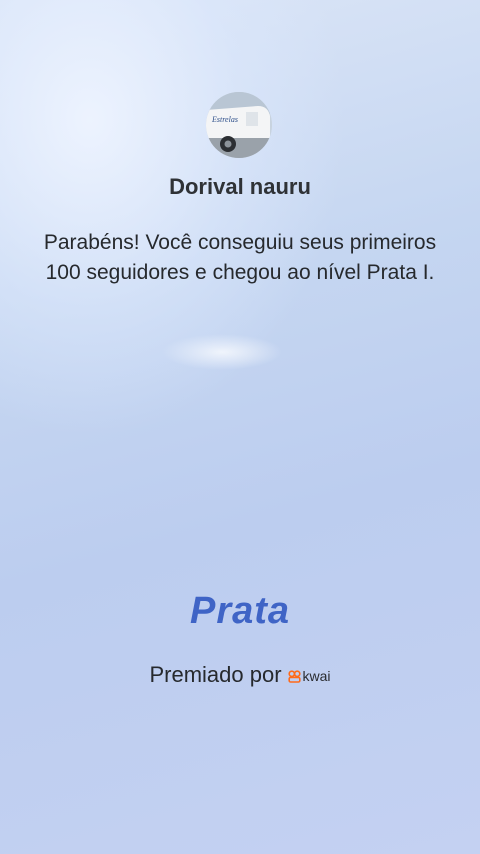 This screenshot has width=480, height=854. I want to click on awarded-by-label: Premiado por, so click(215, 674).